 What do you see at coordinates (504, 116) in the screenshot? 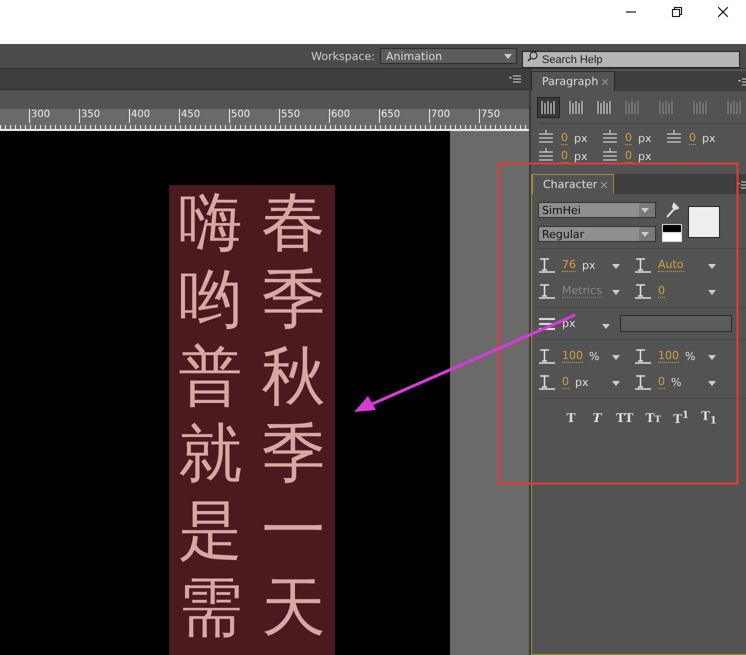
I see `ruler-label: 750` at bounding box center [504, 116].